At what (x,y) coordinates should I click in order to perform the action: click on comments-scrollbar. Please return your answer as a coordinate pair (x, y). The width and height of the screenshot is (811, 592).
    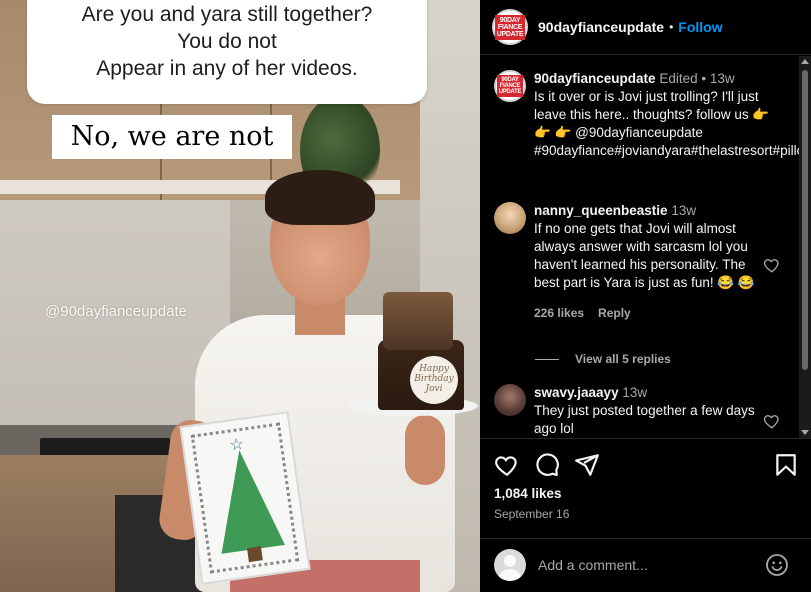
    Looking at the image, I should click on (805, 247).